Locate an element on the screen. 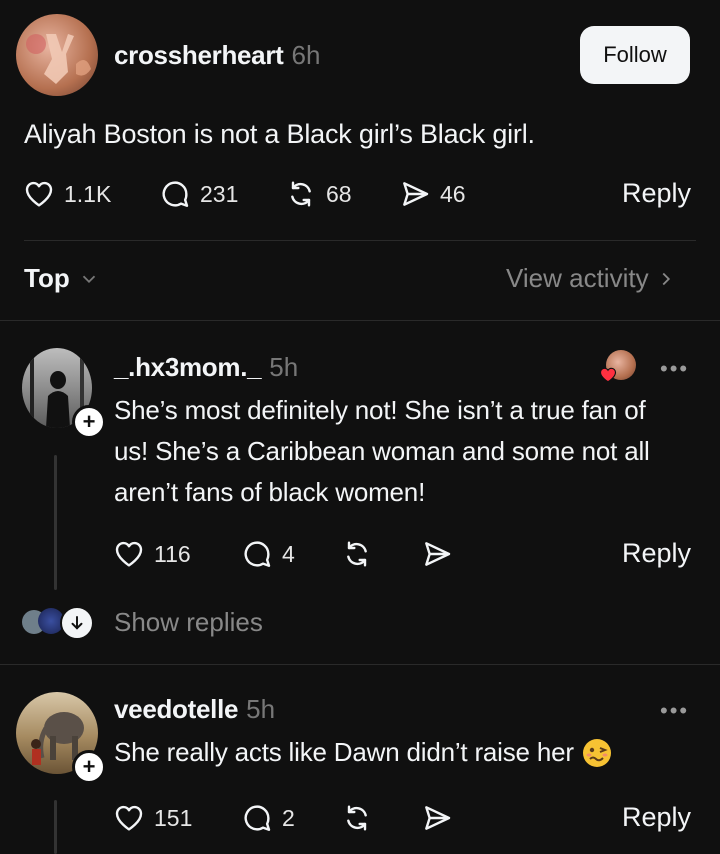 The image size is (720, 854). post-header: crossherheart 6h is located at coordinates (217, 55).